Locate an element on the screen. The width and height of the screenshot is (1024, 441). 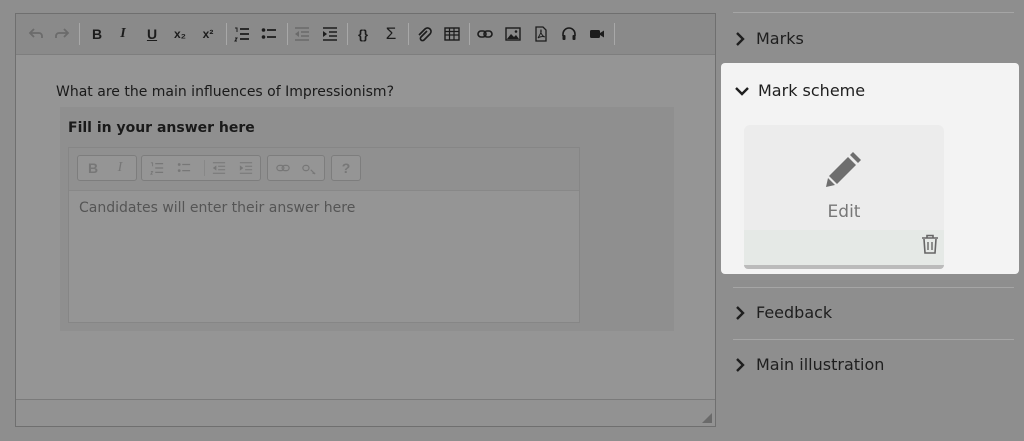
redo-icon is located at coordinates (62, 34).